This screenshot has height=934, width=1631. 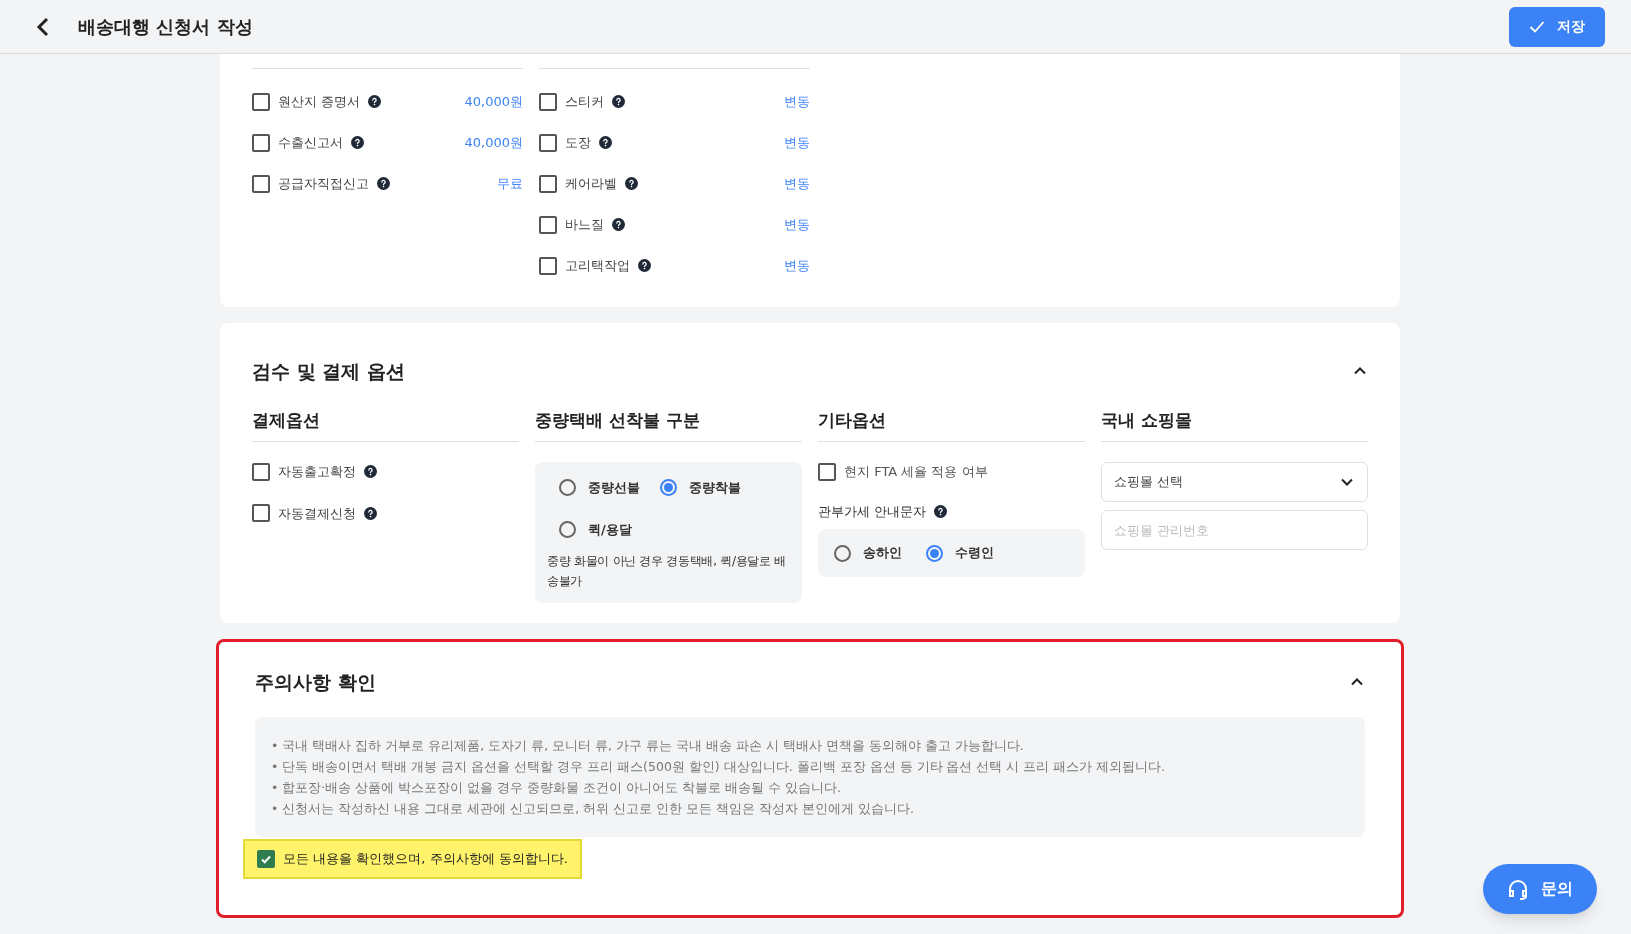 What do you see at coordinates (667, 571) in the screenshot?
I see `note-text: 중량 화물이 아닌 경우 경동택배, 퀵/용달로 배송불가` at bounding box center [667, 571].